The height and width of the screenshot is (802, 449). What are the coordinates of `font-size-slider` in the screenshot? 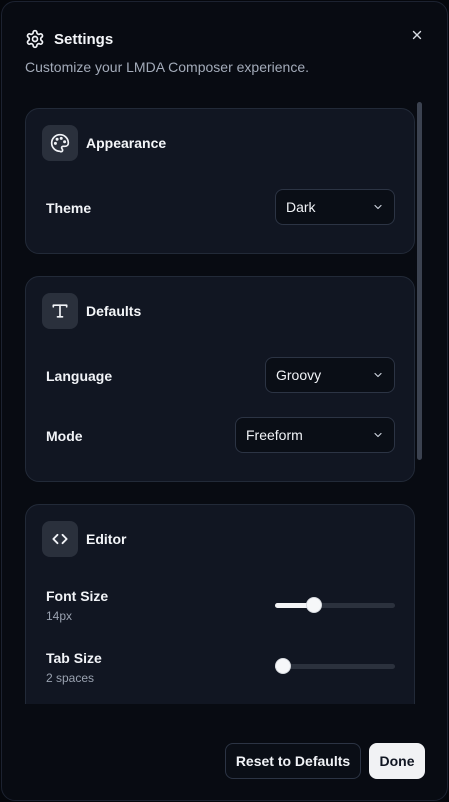 It's located at (335, 605).